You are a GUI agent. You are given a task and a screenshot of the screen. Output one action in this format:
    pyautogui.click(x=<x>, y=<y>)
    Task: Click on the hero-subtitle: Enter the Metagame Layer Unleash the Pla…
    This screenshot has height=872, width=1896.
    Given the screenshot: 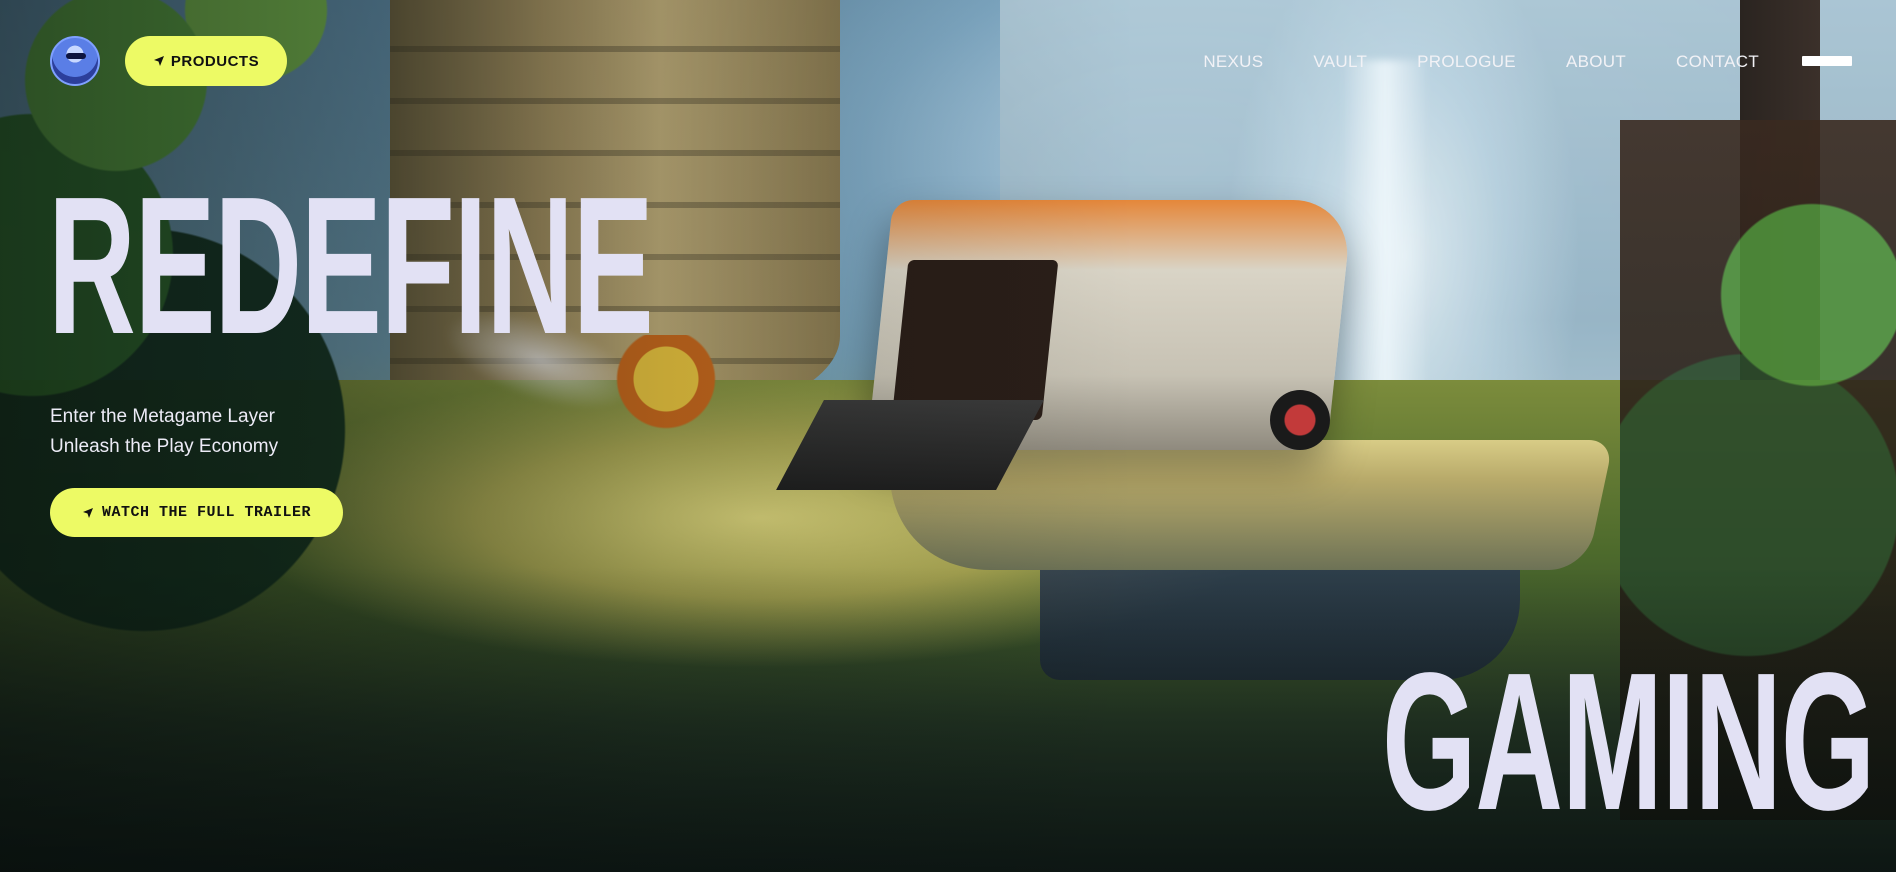 What is the action you would take?
    pyautogui.click(x=164, y=432)
    